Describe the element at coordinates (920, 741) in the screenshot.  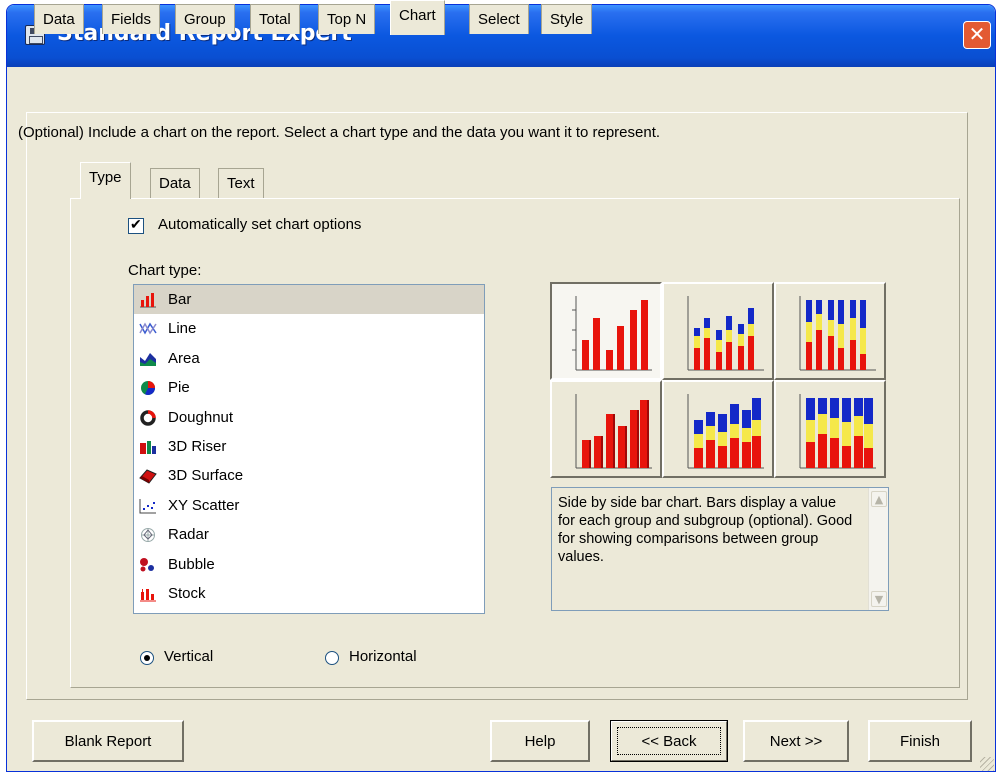
I see `finish-button: Finish` at that location.